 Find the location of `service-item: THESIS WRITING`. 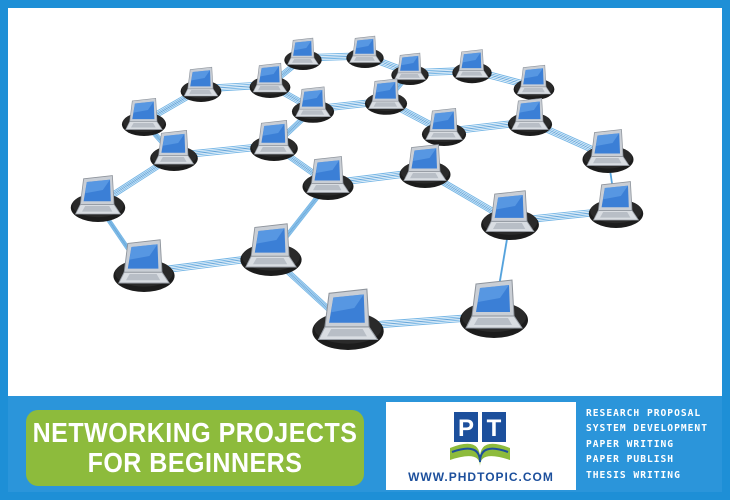

service-item: THESIS WRITING is located at coordinates (633, 475).